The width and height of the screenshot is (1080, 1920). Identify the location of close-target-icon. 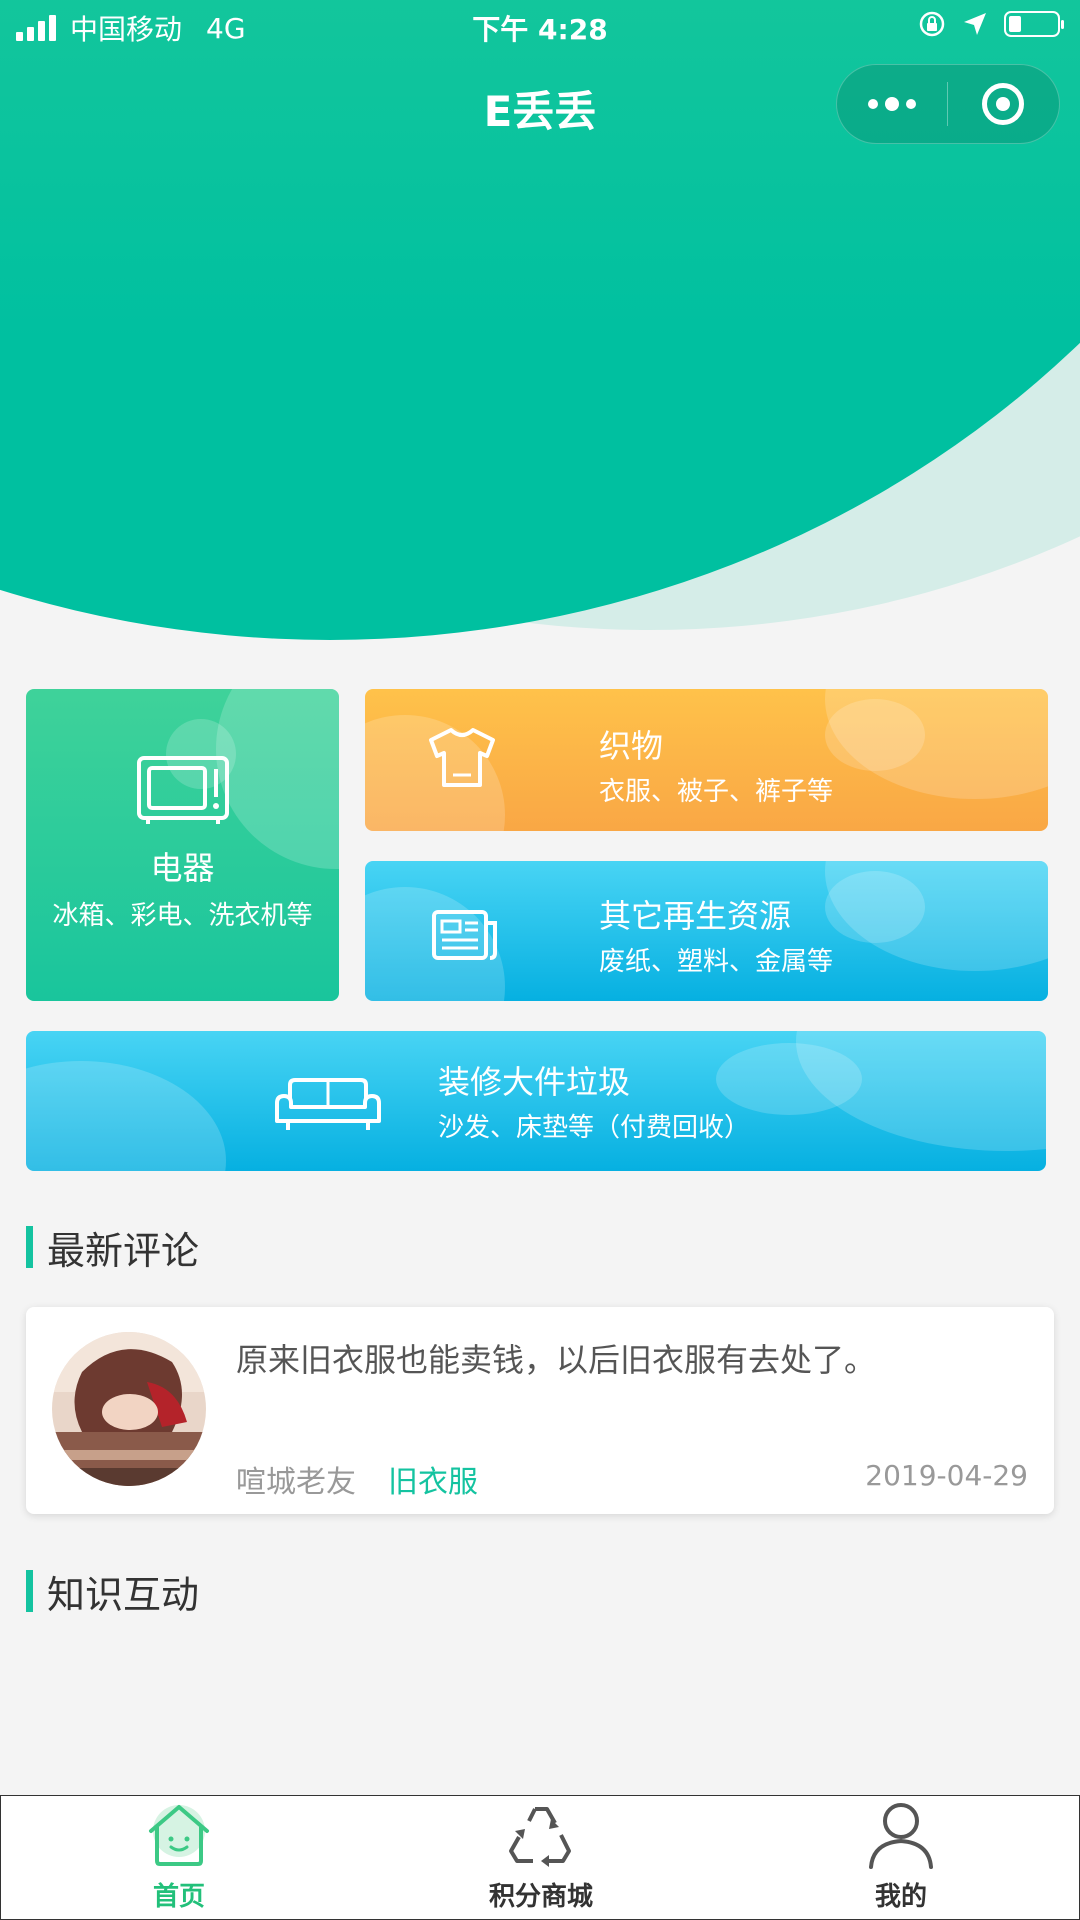
(1003, 104).